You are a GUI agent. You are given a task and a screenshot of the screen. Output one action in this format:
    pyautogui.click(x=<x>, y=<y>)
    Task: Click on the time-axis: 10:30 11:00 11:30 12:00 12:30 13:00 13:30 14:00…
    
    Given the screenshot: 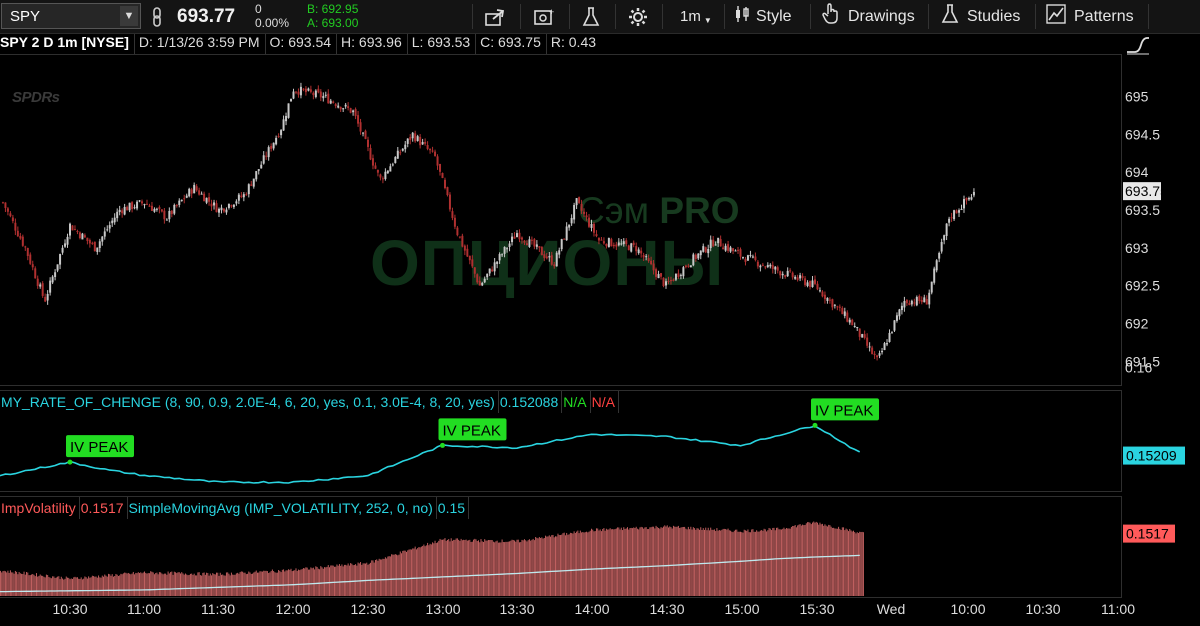 What is the action you would take?
    pyautogui.click(x=593, y=609)
    